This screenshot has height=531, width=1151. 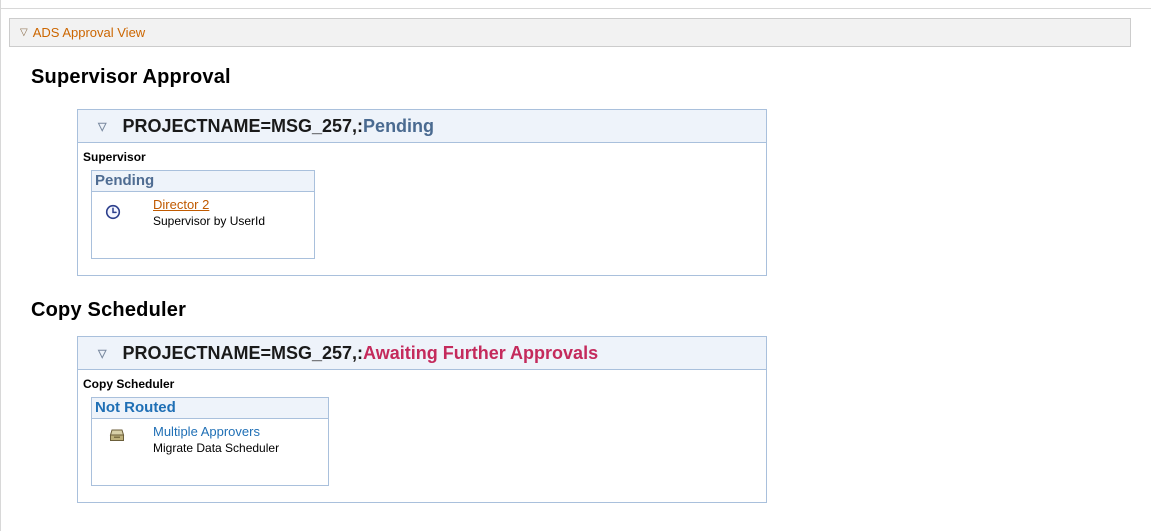 What do you see at coordinates (399, 125) in the screenshot?
I see `path-status: Pending` at bounding box center [399, 125].